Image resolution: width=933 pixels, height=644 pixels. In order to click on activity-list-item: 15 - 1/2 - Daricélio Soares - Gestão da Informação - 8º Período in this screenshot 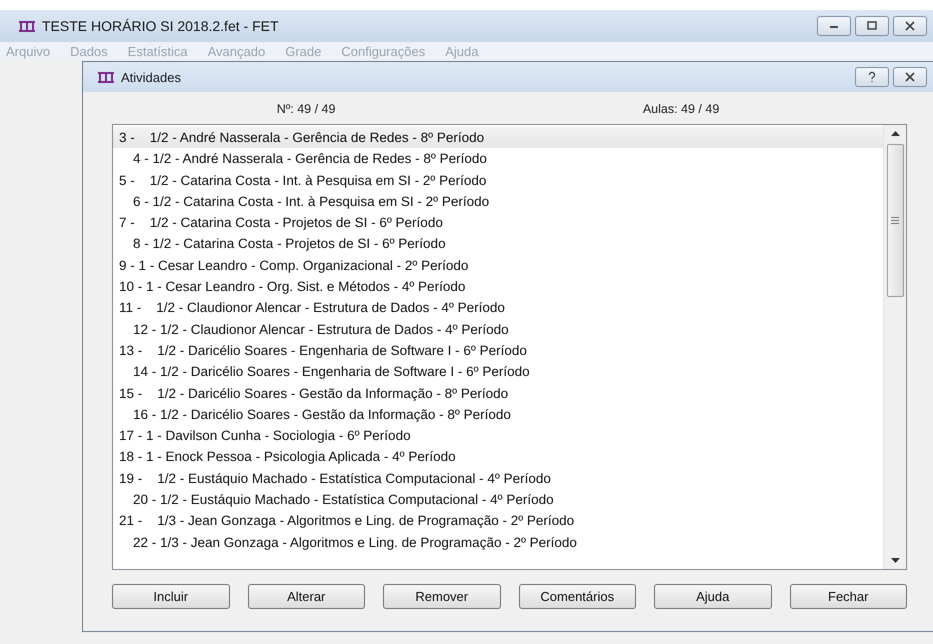, I will do `click(498, 393)`.